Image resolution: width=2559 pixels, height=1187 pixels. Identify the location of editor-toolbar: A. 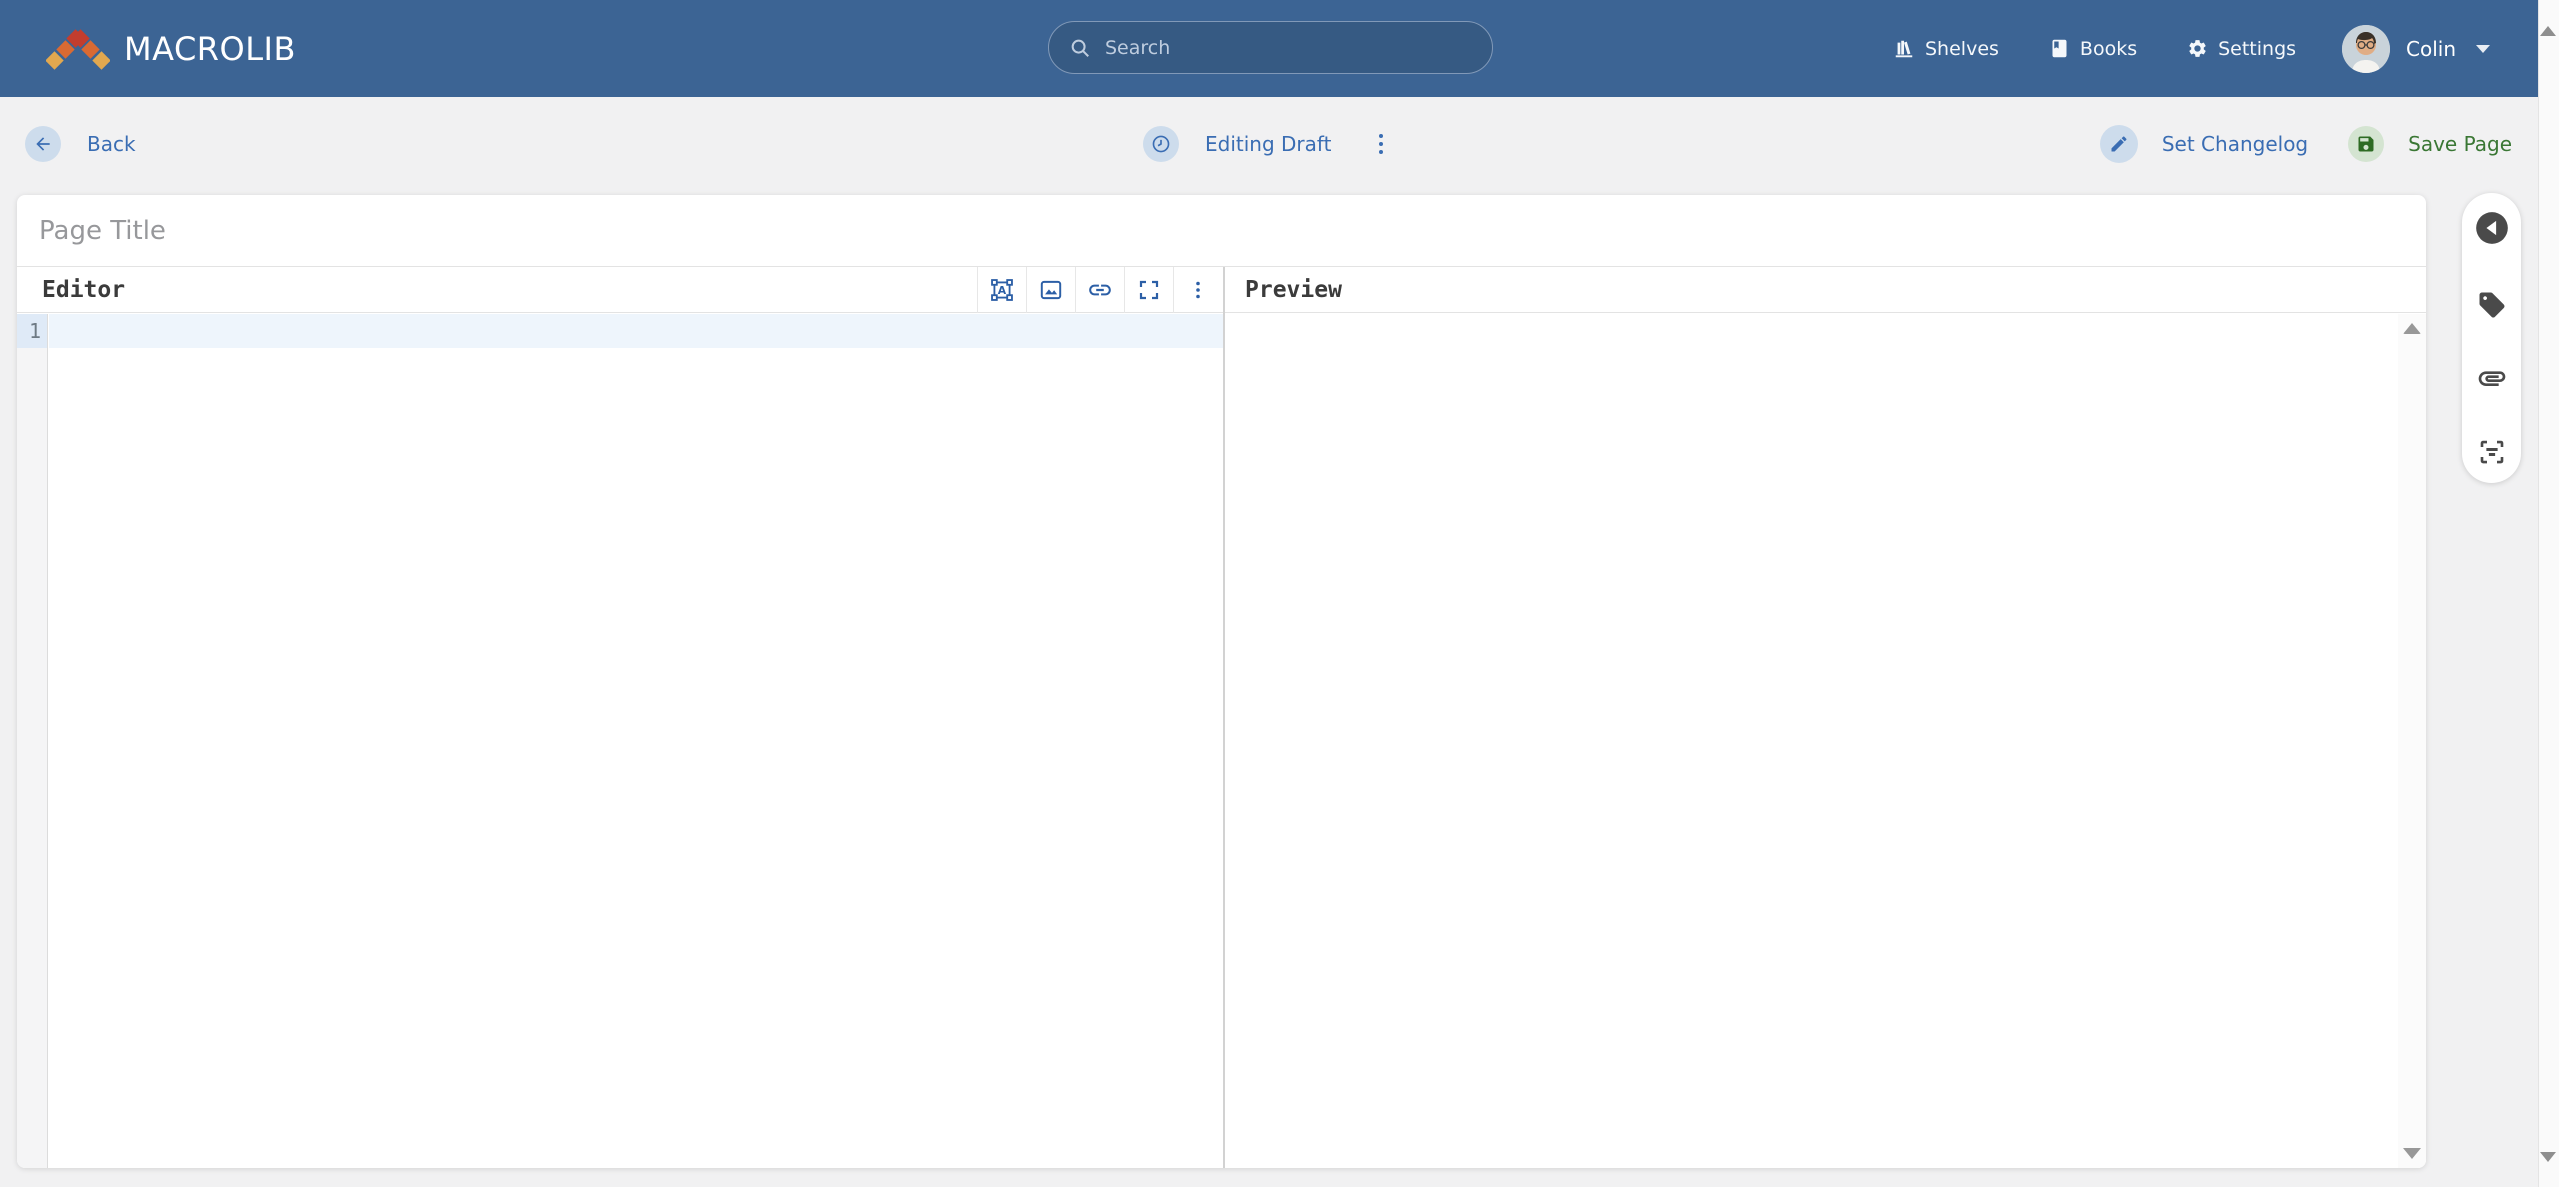
(1099, 290).